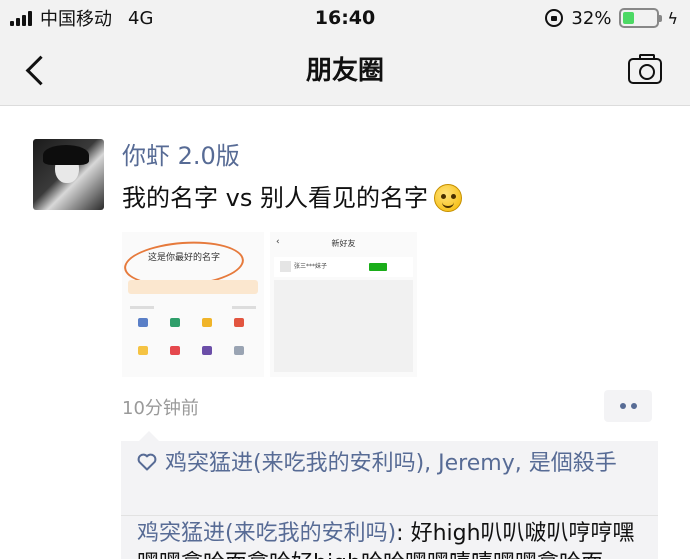 Image resolution: width=690 pixels, height=559 pixels. Describe the element at coordinates (447, 198) in the screenshot. I see `smile-emoji-icon` at that location.